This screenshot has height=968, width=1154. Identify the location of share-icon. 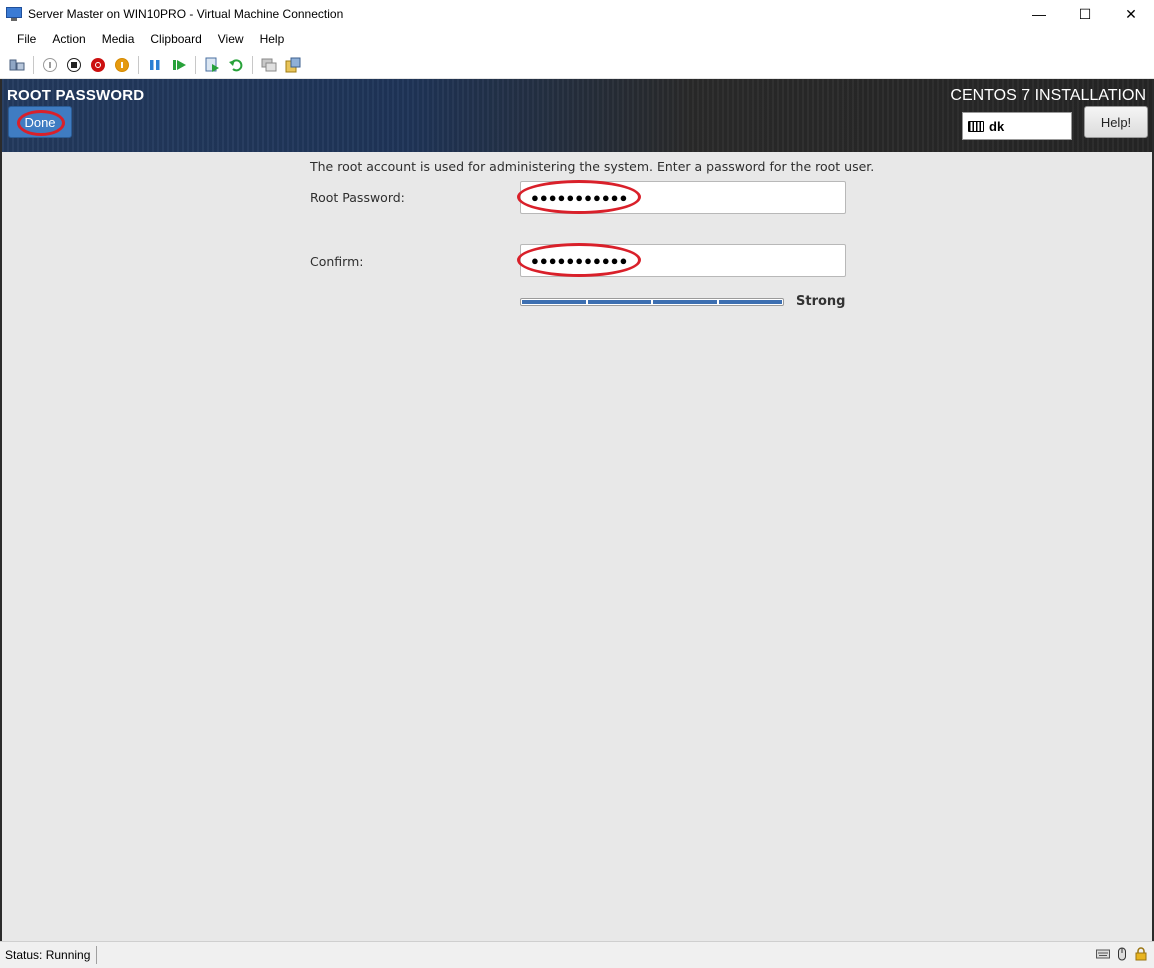
(293, 65).